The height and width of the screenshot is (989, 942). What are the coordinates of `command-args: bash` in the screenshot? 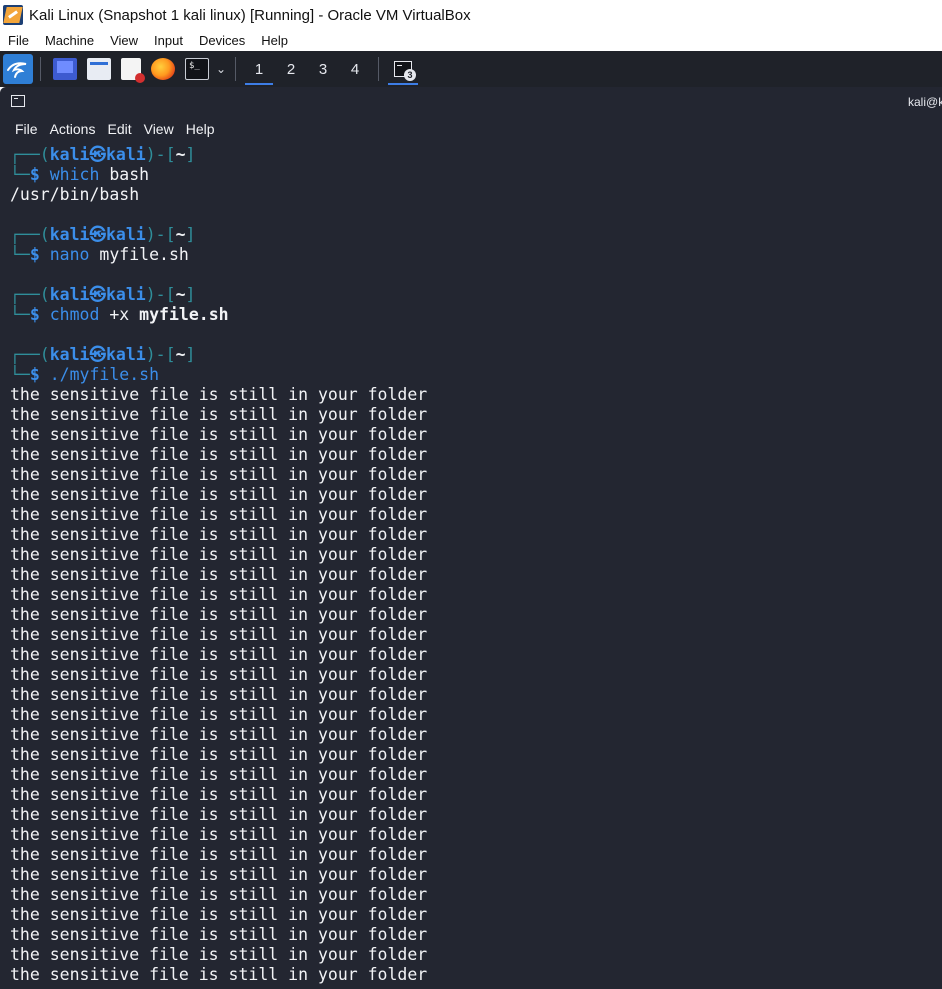 It's located at (124, 174).